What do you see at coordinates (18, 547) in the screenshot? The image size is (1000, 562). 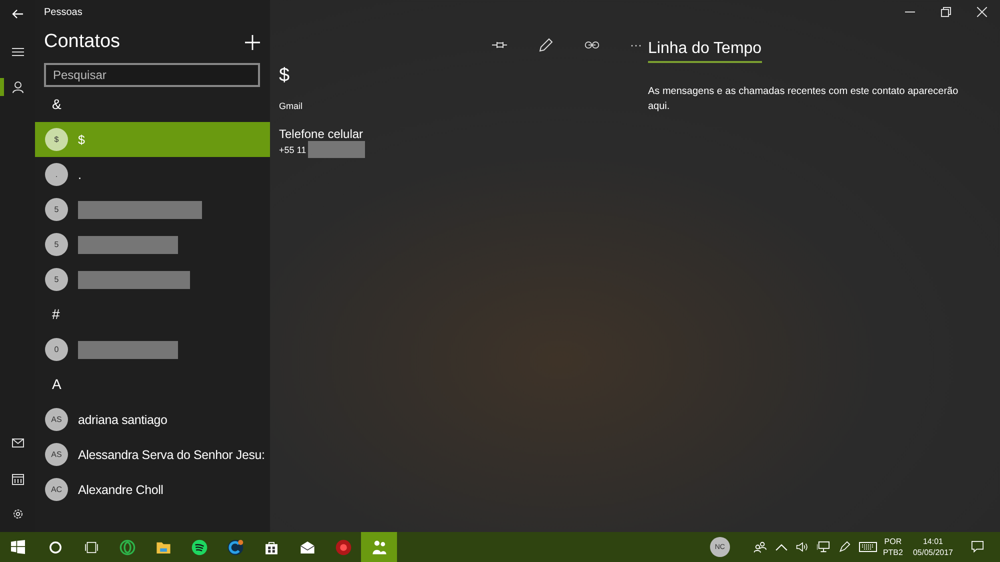 I see `window-logo-icon` at bounding box center [18, 547].